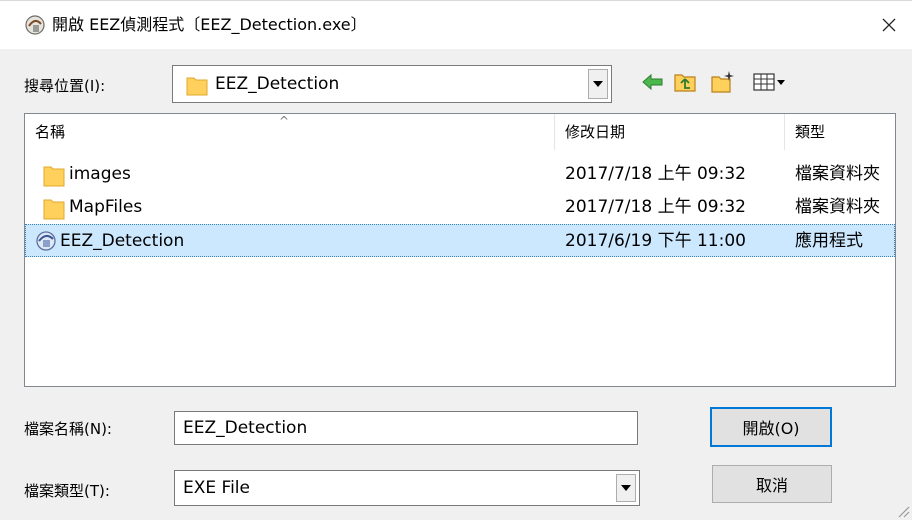 Image resolution: width=912 pixels, height=520 pixels. What do you see at coordinates (284, 121) in the screenshot?
I see `sort-indicator: ^` at bounding box center [284, 121].